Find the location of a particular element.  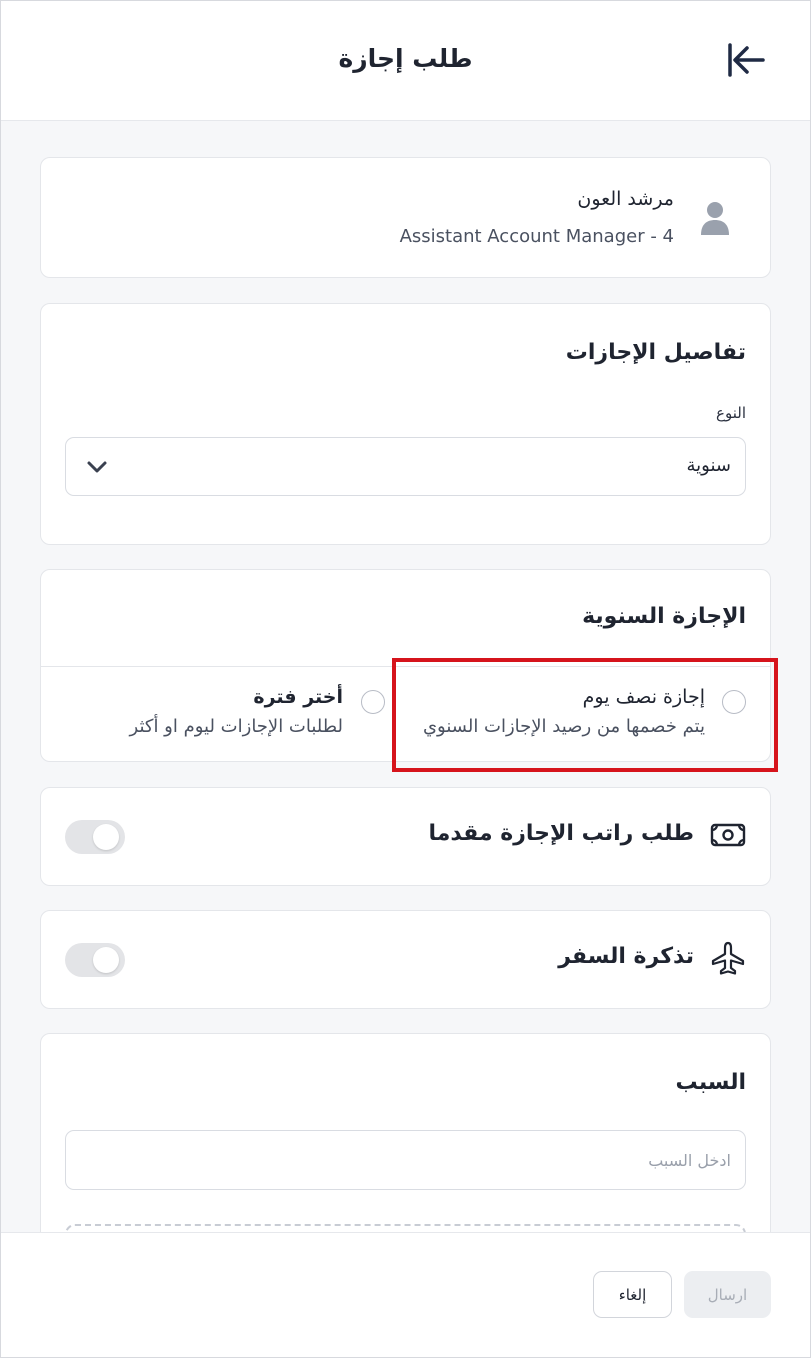

header-bar: طلب إجازة is located at coordinates (405, 61).